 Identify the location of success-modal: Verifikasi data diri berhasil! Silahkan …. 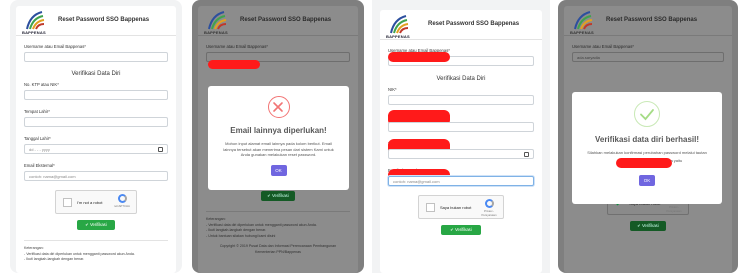
(647, 148).